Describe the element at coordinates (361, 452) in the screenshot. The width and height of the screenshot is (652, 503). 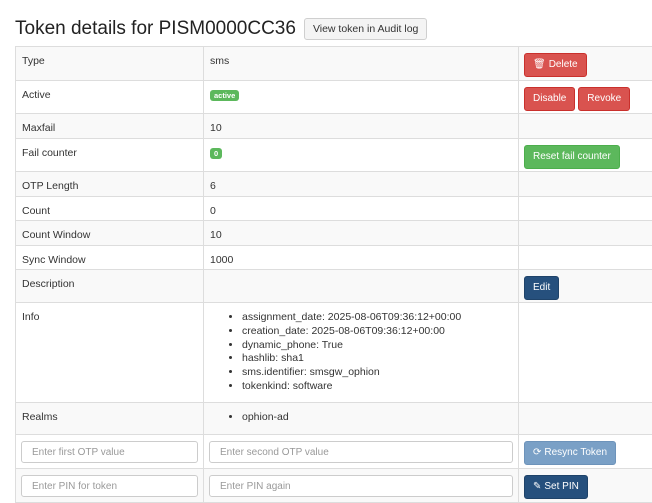
I see `second-otp-input: Enter second OTP value` at that location.